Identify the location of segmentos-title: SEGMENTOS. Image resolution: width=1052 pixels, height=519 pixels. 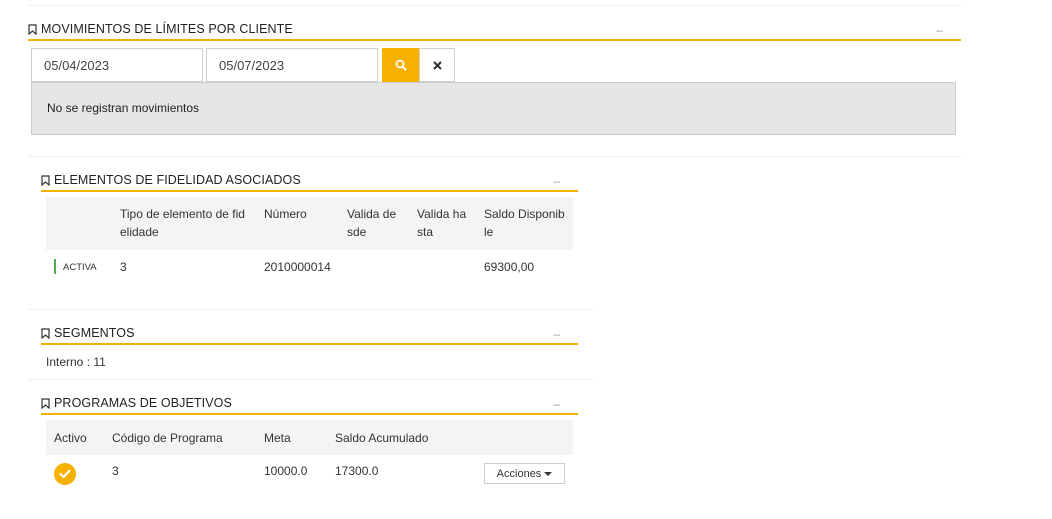
(94, 333).